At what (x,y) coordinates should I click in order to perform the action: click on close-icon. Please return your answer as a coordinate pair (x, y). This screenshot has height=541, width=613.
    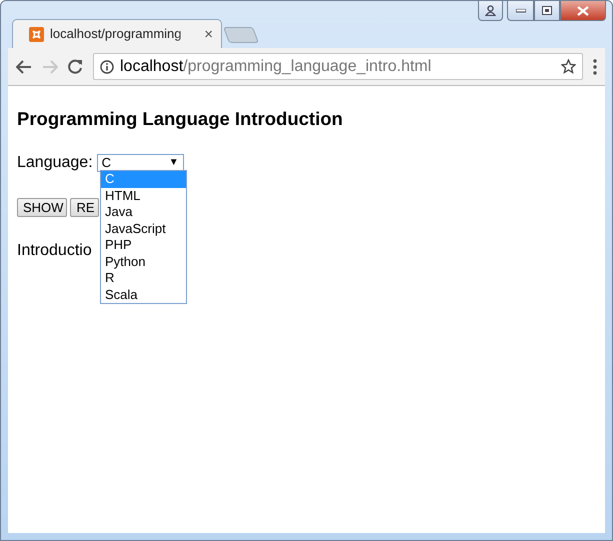
    Looking at the image, I should click on (583, 11).